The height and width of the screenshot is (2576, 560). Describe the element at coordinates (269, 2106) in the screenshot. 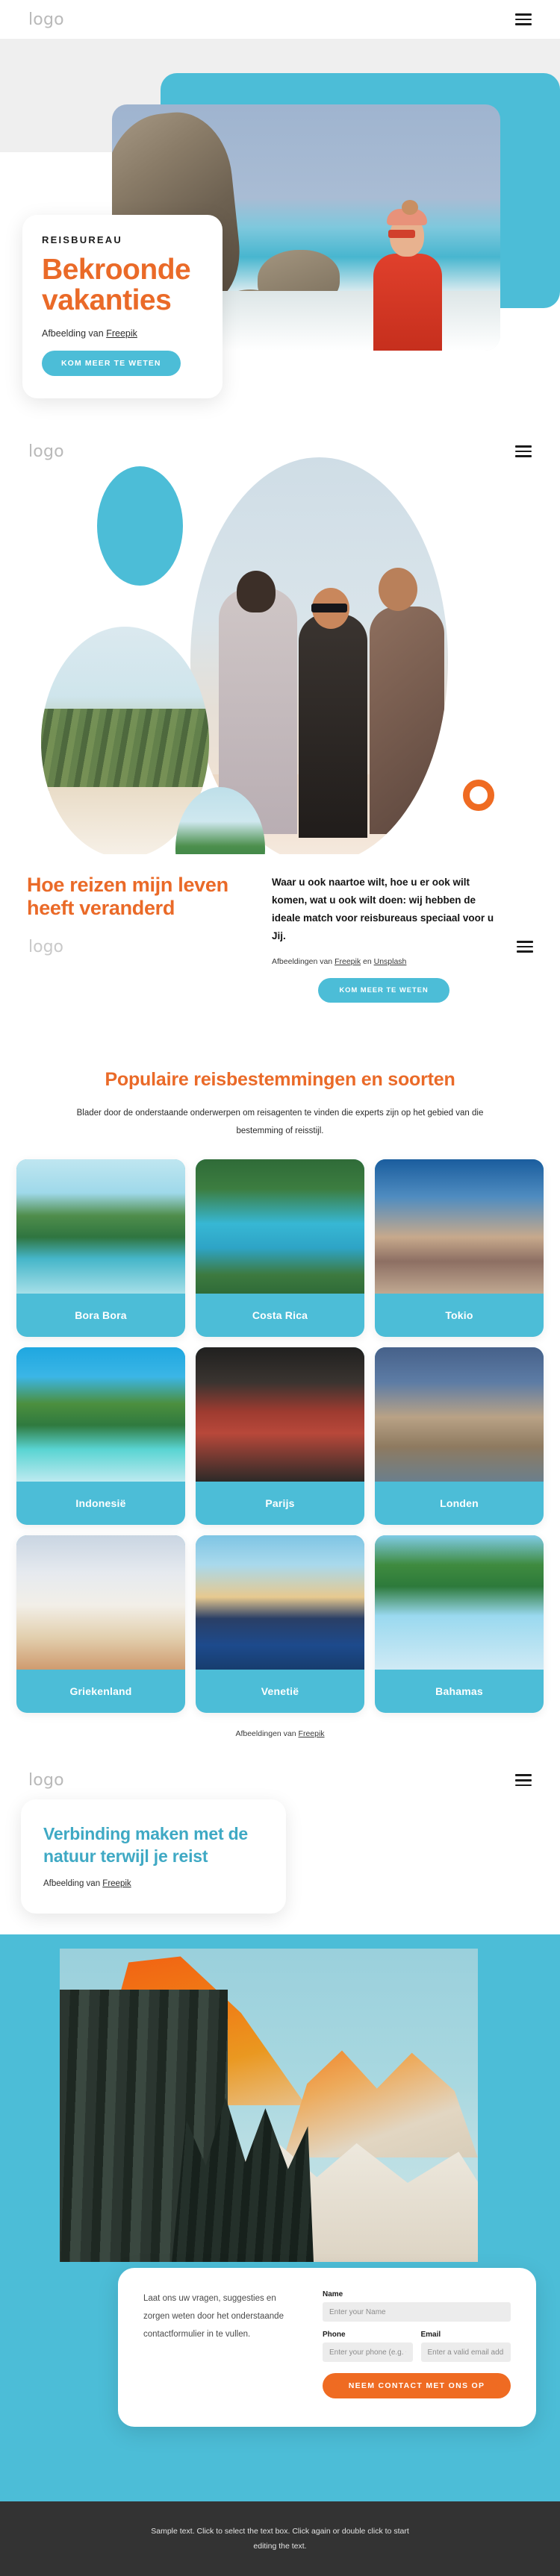

I see `nature-photo` at that location.